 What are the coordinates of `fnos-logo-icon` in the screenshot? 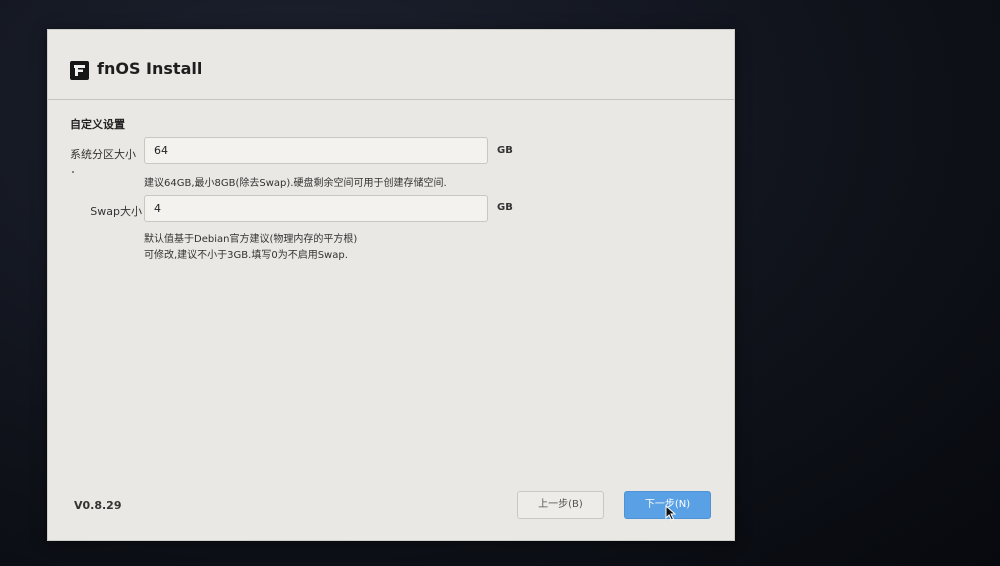 It's located at (79, 70).